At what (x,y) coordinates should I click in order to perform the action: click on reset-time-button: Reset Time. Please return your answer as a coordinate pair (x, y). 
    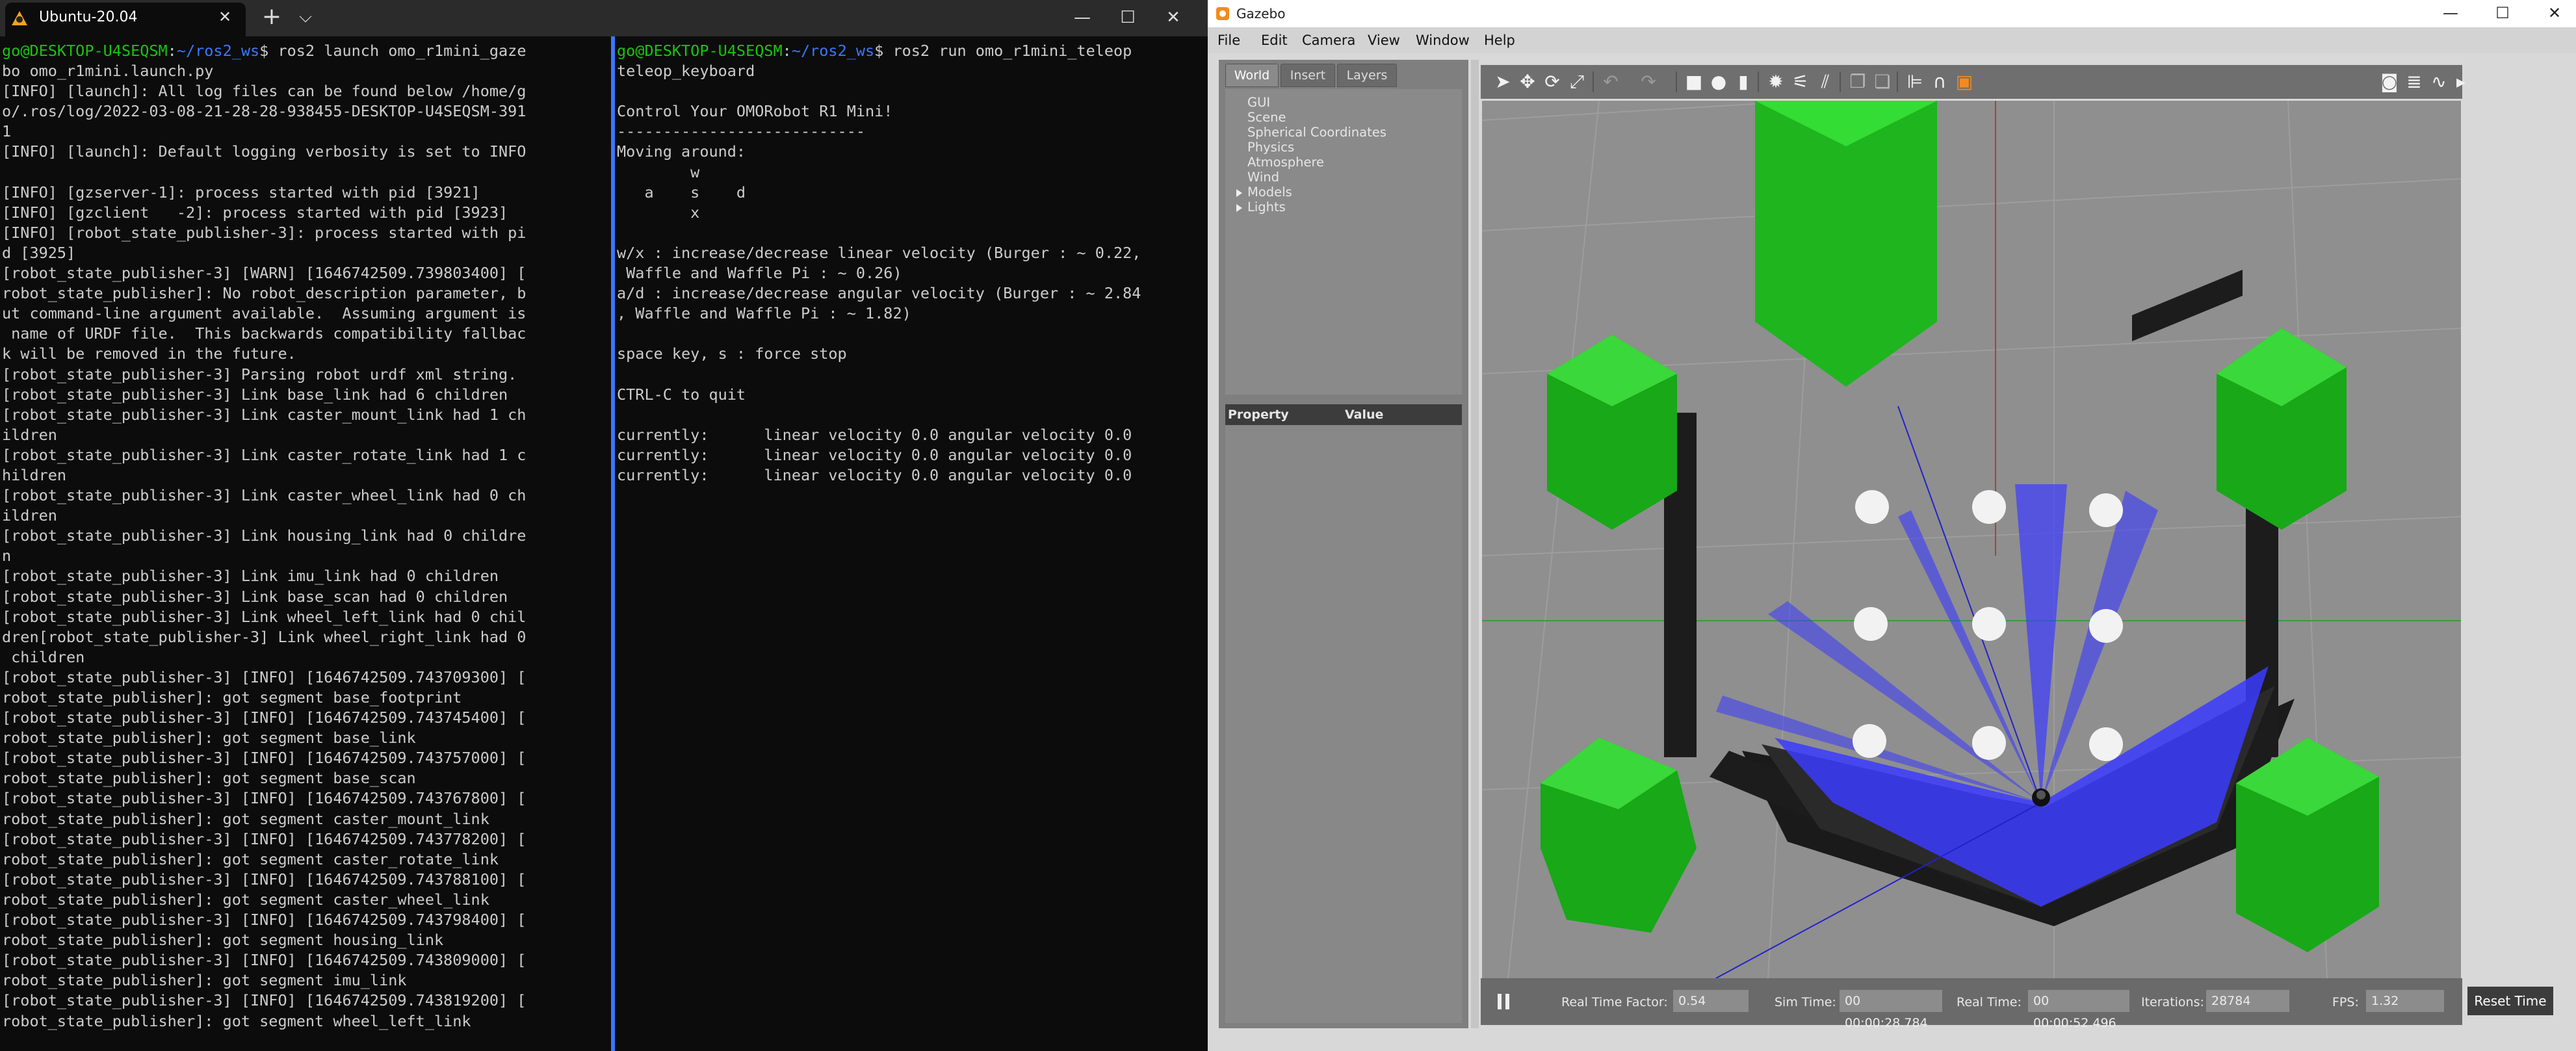
    Looking at the image, I should click on (2510, 1001).